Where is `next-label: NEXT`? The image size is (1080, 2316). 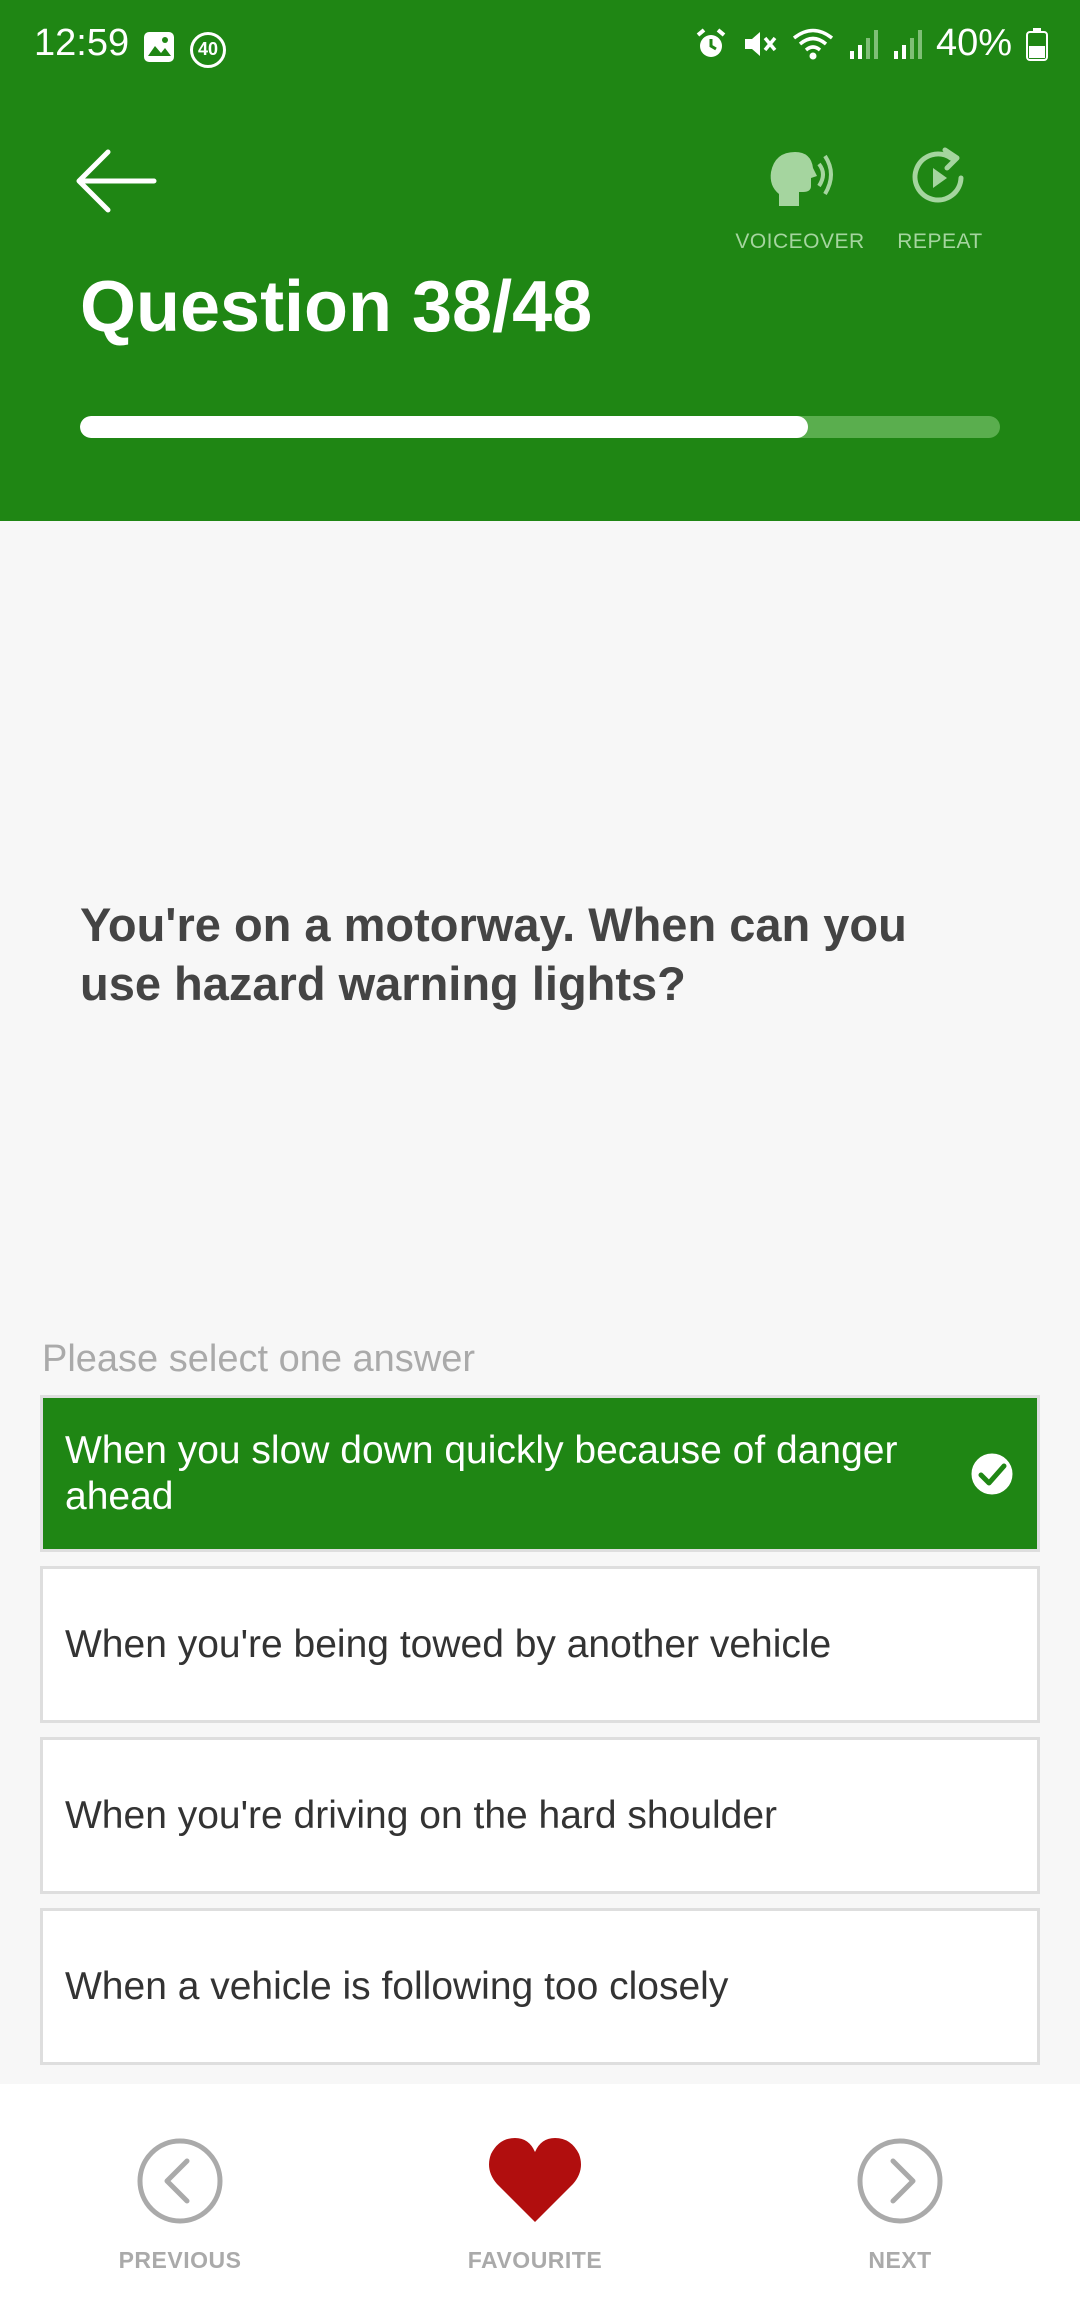
next-label: NEXT is located at coordinates (900, 2260).